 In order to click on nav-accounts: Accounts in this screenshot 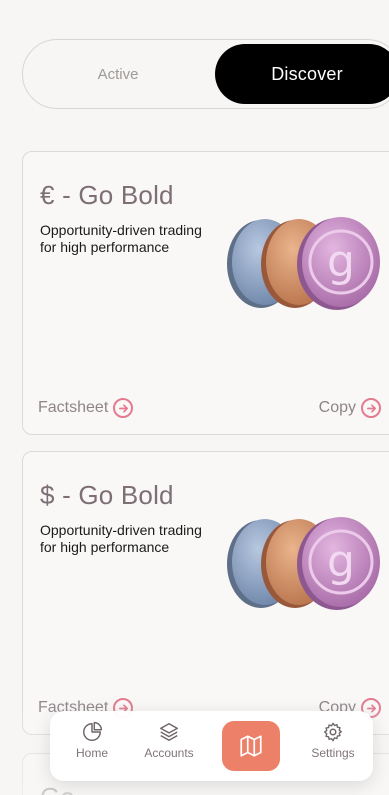, I will do `click(169, 740)`.